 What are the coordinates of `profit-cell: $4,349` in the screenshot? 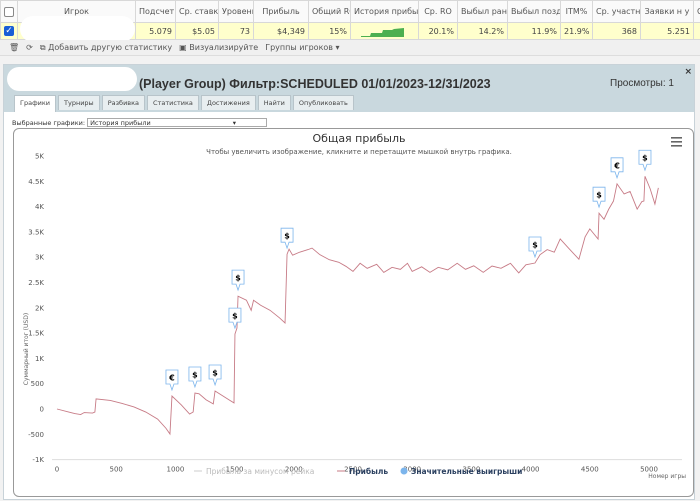 It's located at (281, 31).